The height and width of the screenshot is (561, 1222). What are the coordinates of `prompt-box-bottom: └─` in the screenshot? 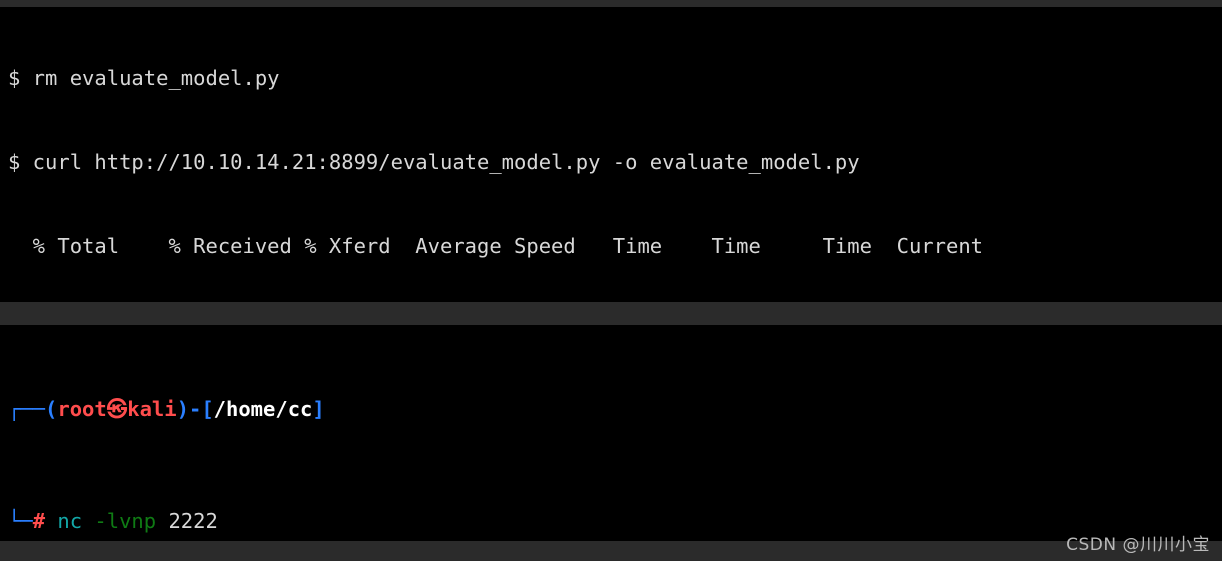 It's located at (20, 521).